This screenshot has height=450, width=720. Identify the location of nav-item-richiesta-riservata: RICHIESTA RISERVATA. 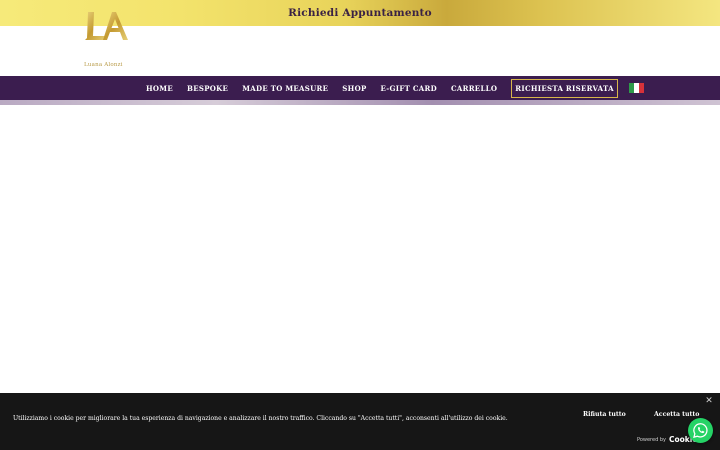
(564, 88).